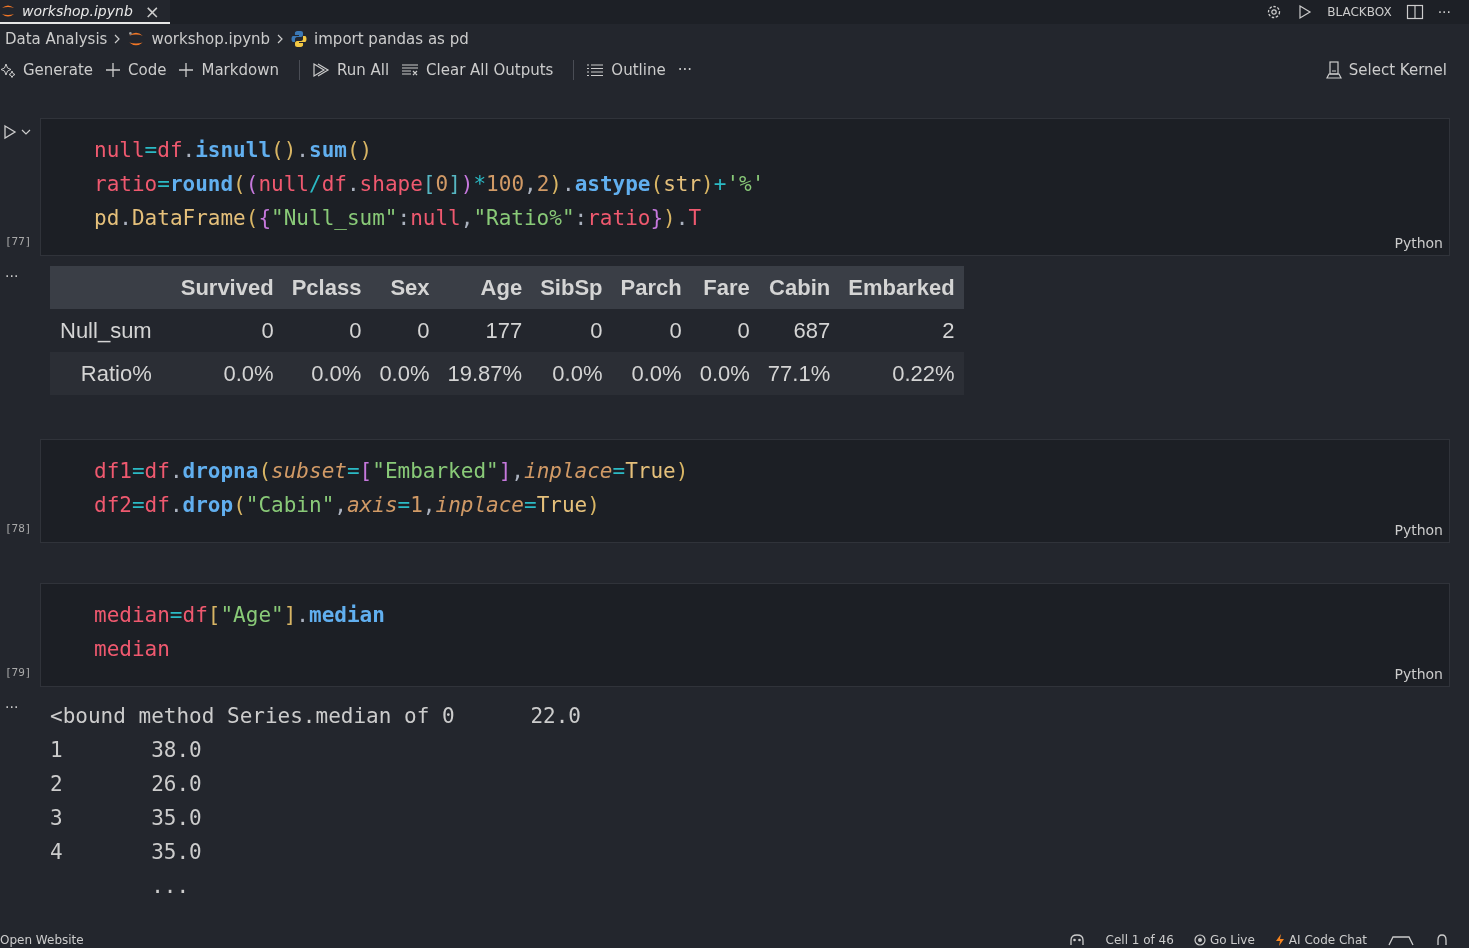 Image resolution: width=1469 pixels, height=948 pixels. What do you see at coordinates (111, 373) in the screenshot?
I see `row-header: Ratio%` at bounding box center [111, 373].